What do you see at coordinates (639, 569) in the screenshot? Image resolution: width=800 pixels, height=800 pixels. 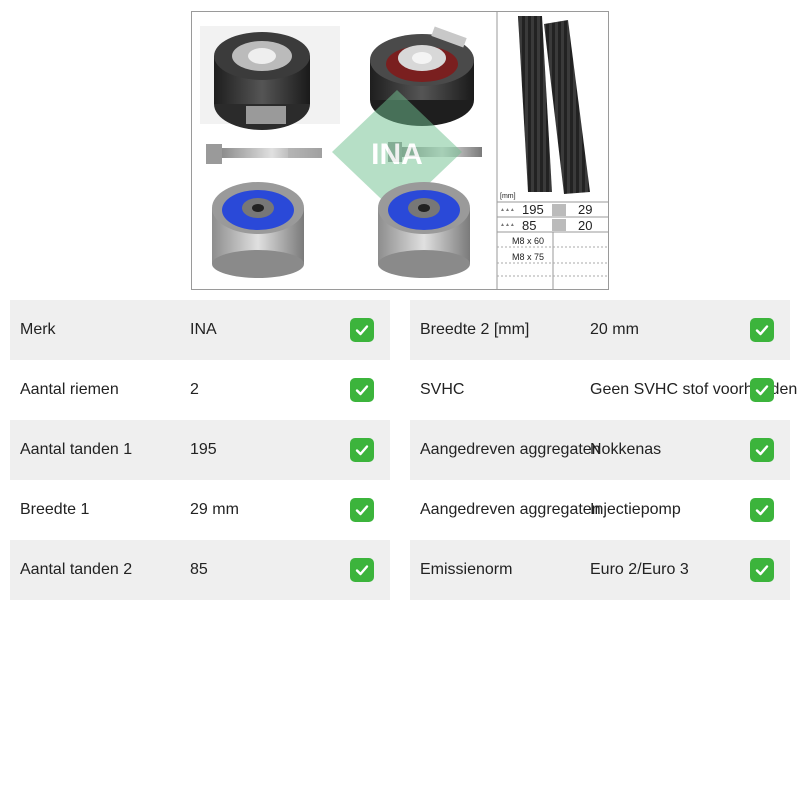 I see `spec-value: Euro 2/Euro 3` at bounding box center [639, 569].